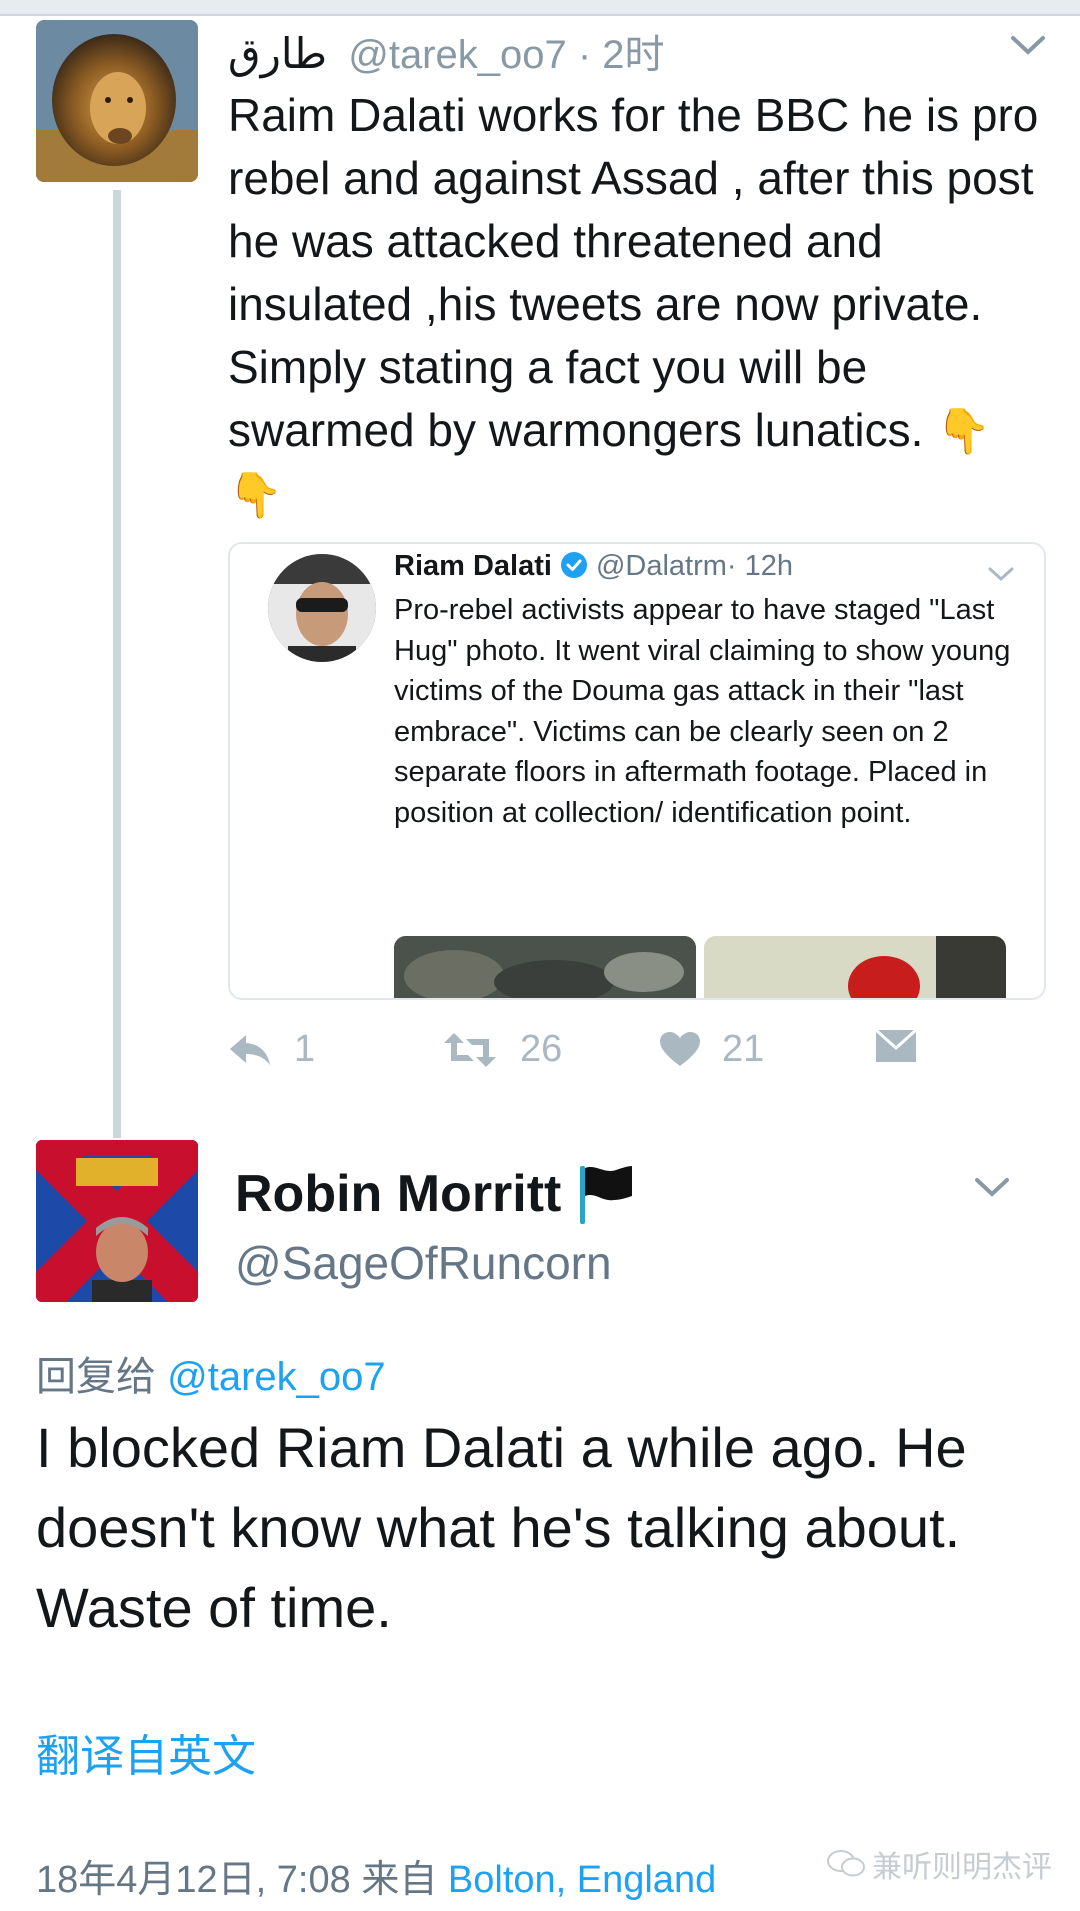  Describe the element at coordinates (473, 566) in the screenshot. I see `quoted-name: Riam Dalati` at that location.